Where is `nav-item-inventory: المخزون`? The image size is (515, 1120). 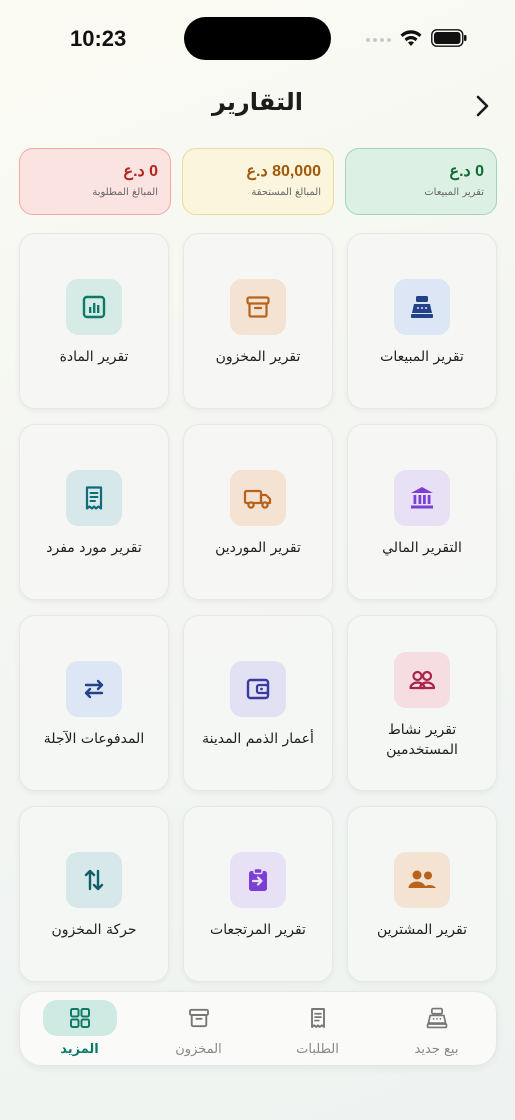 nav-item-inventory: المخزون is located at coordinates (198, 1028).